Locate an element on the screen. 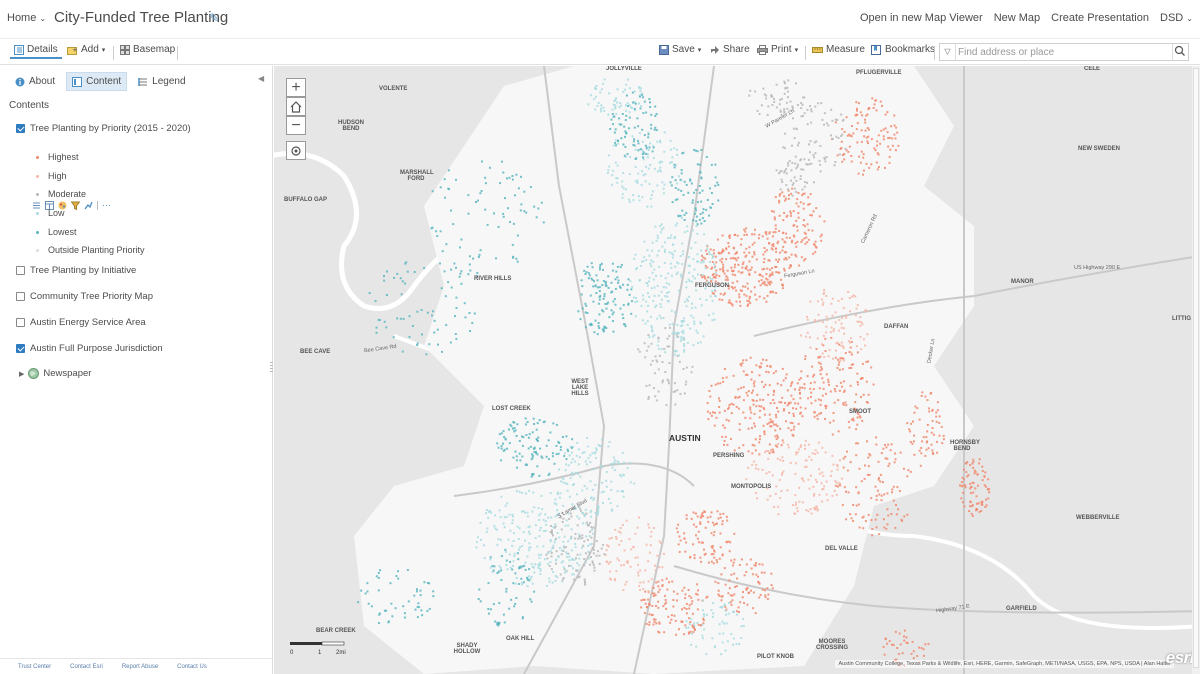 Image resolution: width=1200 pixels, height=674 pixels. basemap-button: Basemap is located at coordinates (147, 49).